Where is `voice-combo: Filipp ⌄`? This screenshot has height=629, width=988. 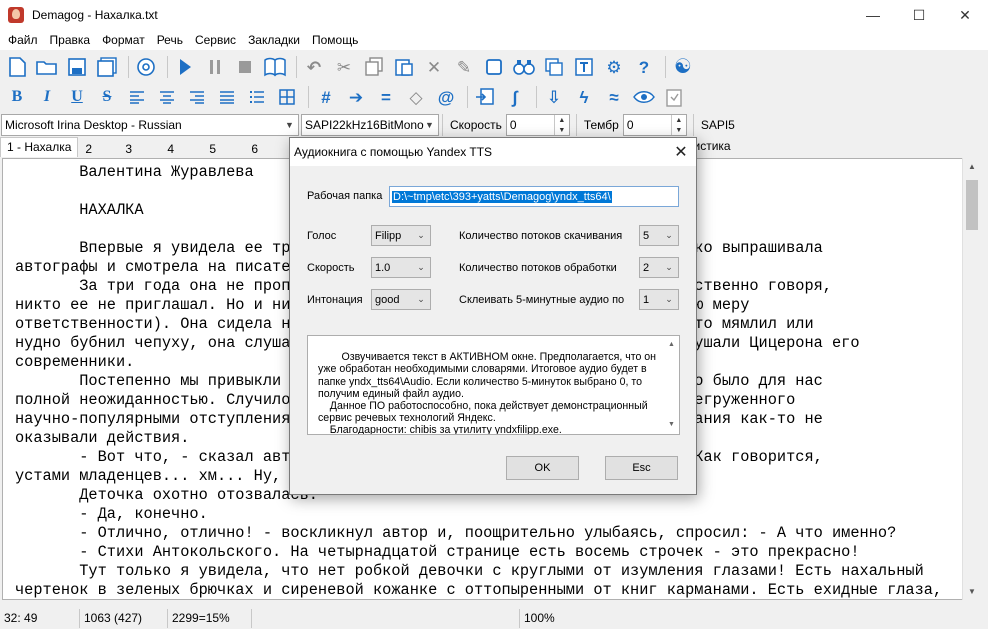 voice-combo: Filipp ⌄ is located at coordinates (401, 235).